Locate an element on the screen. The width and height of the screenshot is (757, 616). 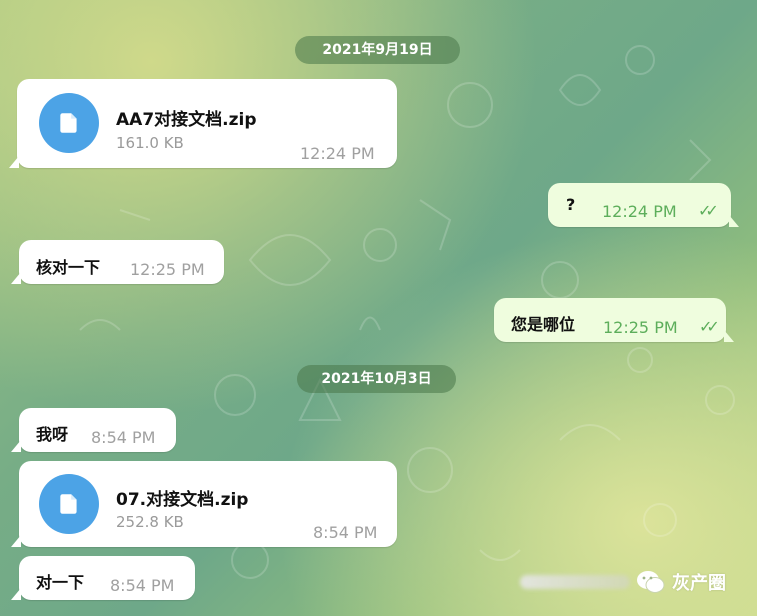
watermark-text: 灰产圈 is located at coordinates (699, 583).